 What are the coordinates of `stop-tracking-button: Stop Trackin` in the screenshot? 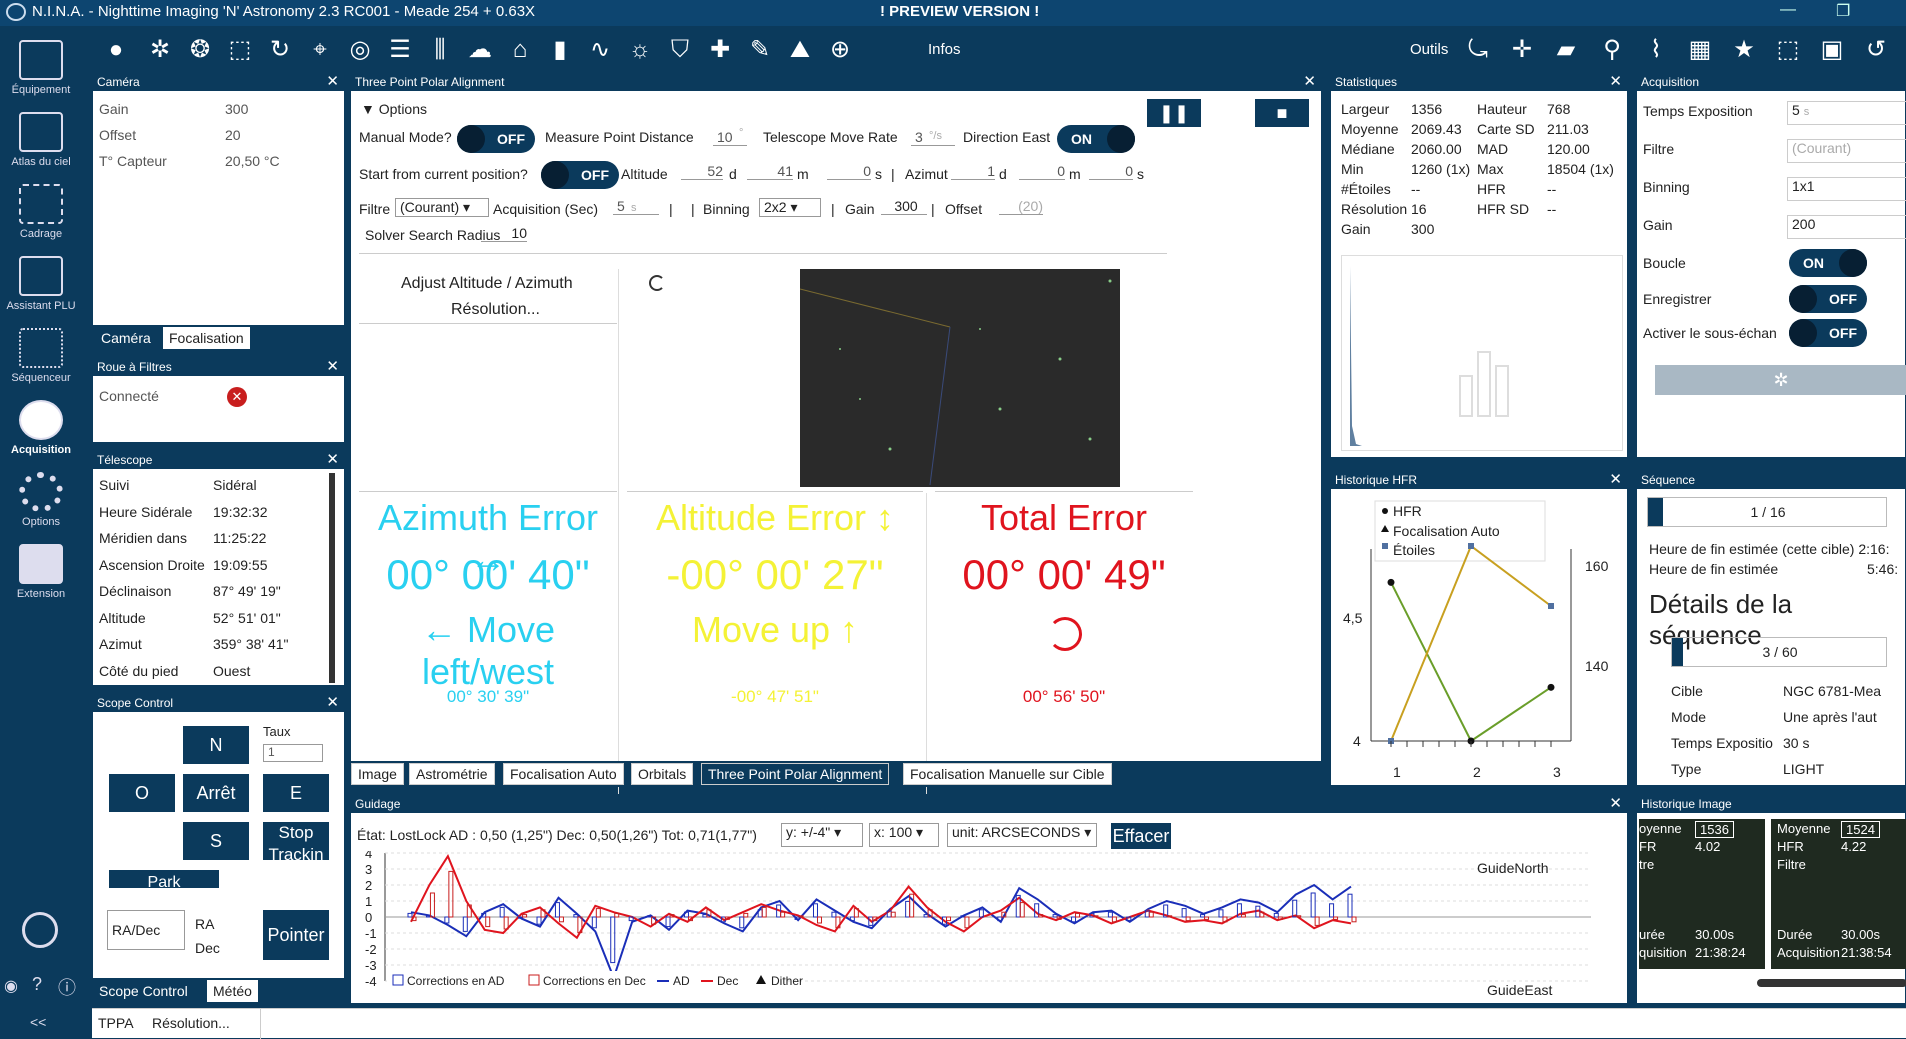 It's located at (296, 841).